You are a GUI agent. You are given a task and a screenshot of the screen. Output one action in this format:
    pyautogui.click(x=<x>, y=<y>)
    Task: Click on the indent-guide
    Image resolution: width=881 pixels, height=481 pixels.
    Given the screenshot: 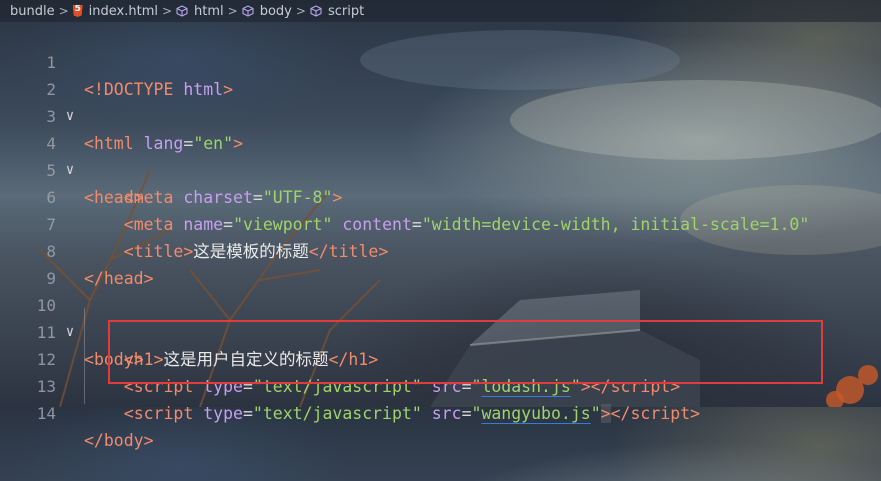 What is the action you would take?
    pyautogui.click(x=84, y=356)
    